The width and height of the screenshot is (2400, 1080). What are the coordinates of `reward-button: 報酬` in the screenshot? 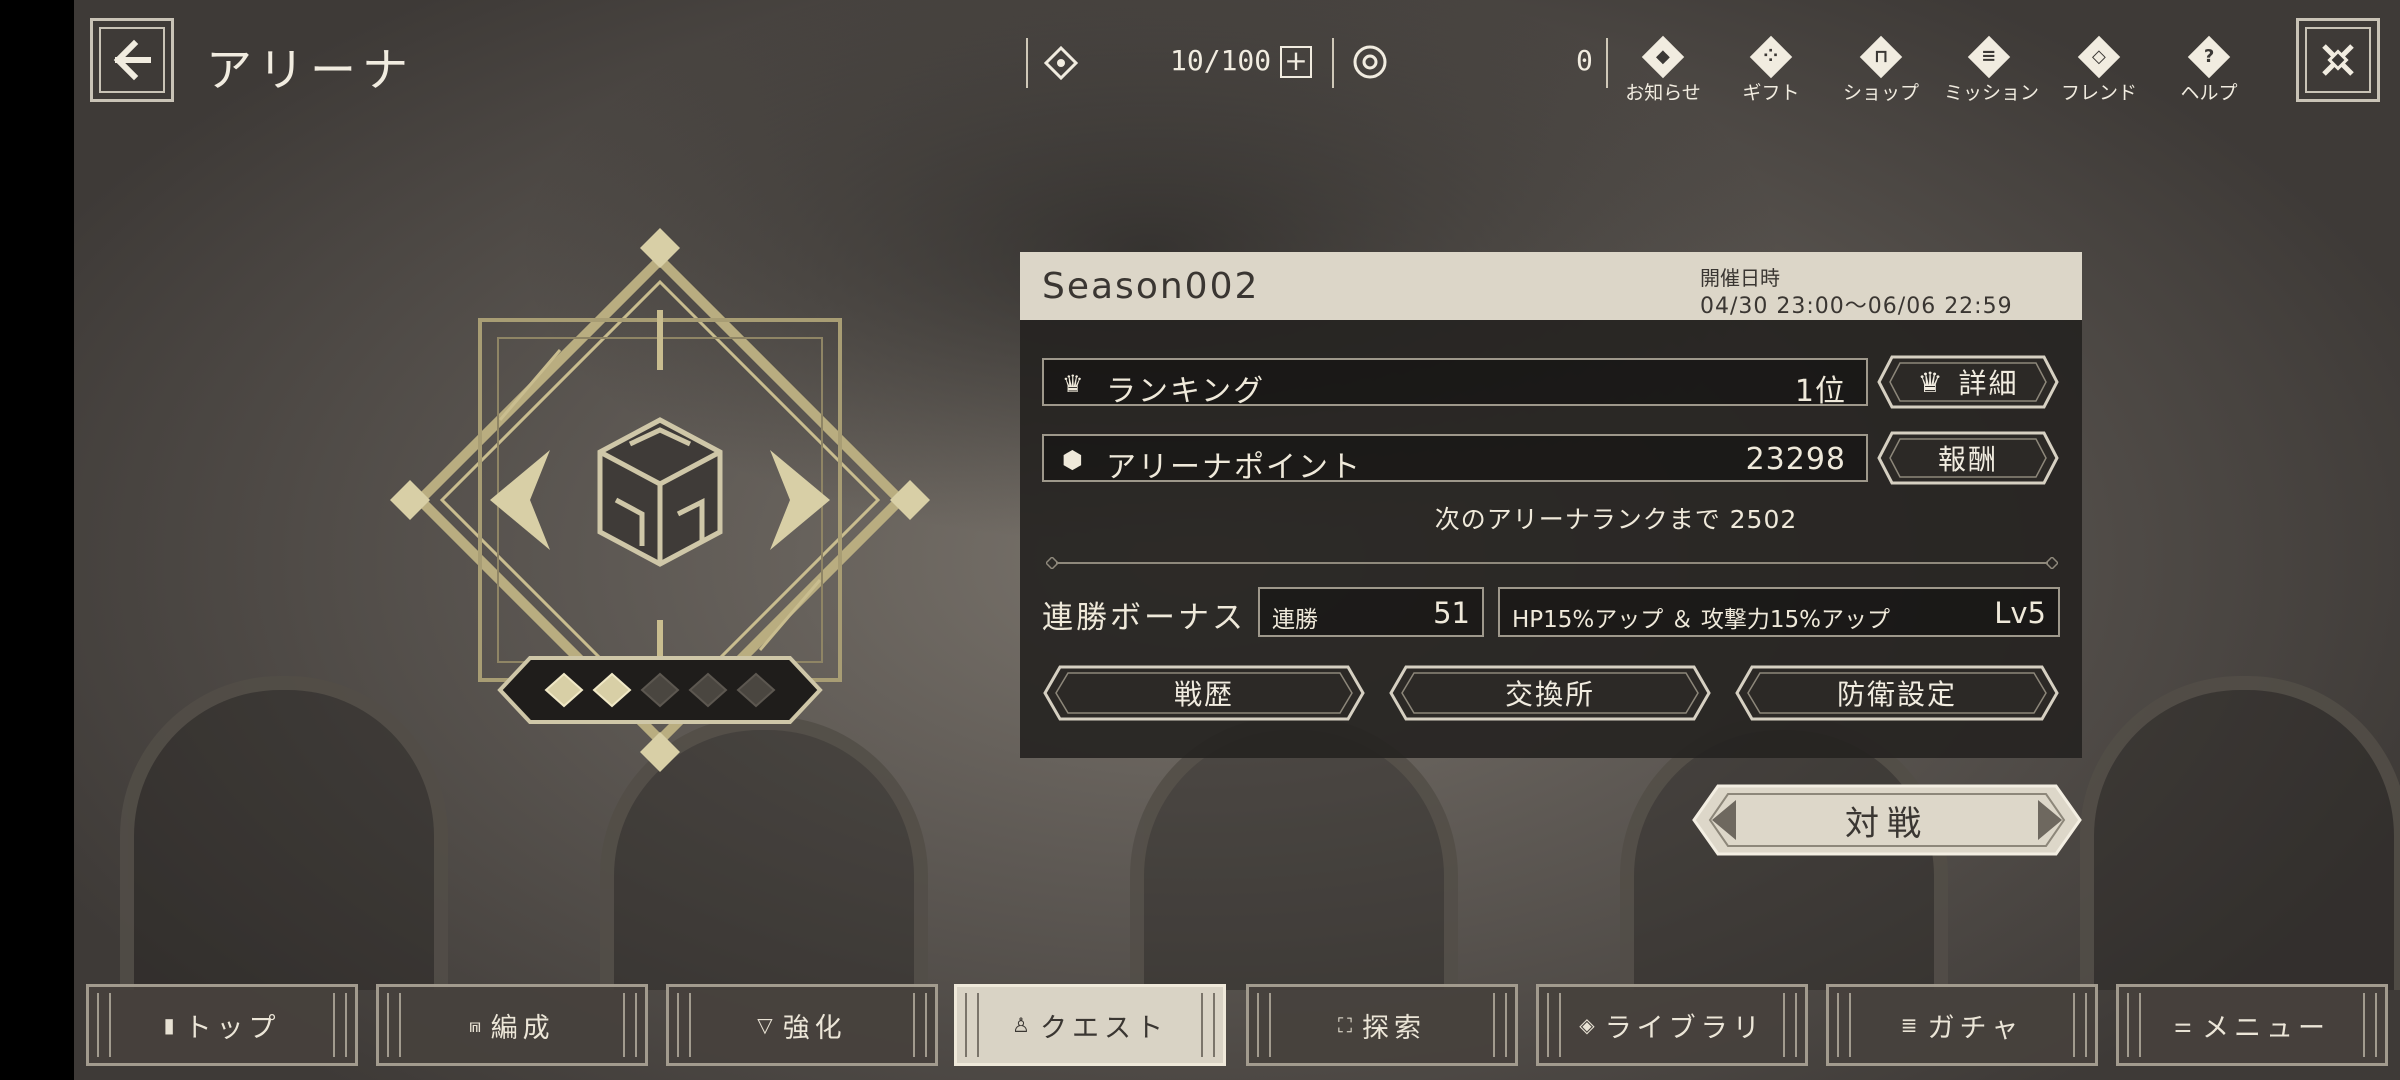 It's located at (1968, 458).